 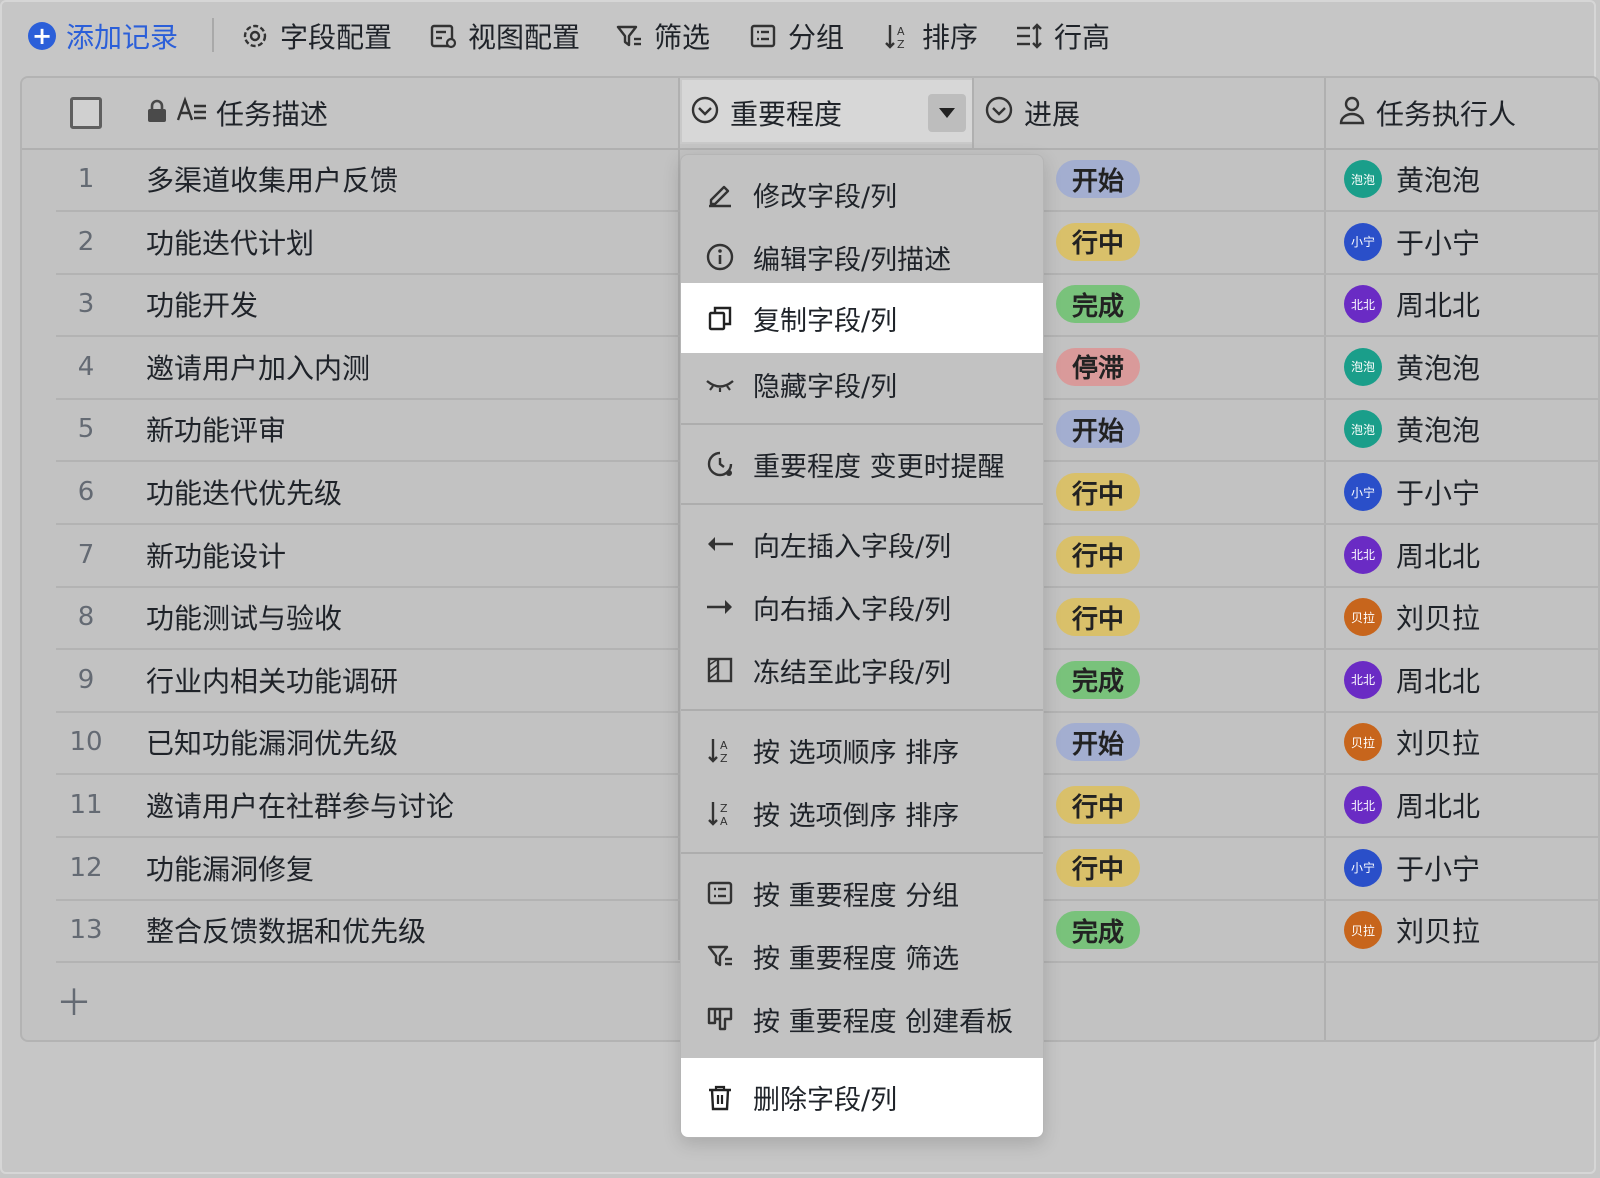 I want to click on menu-item-sort-asc: AZ 按 选项顺序 排序, so click(x=862, y=750).